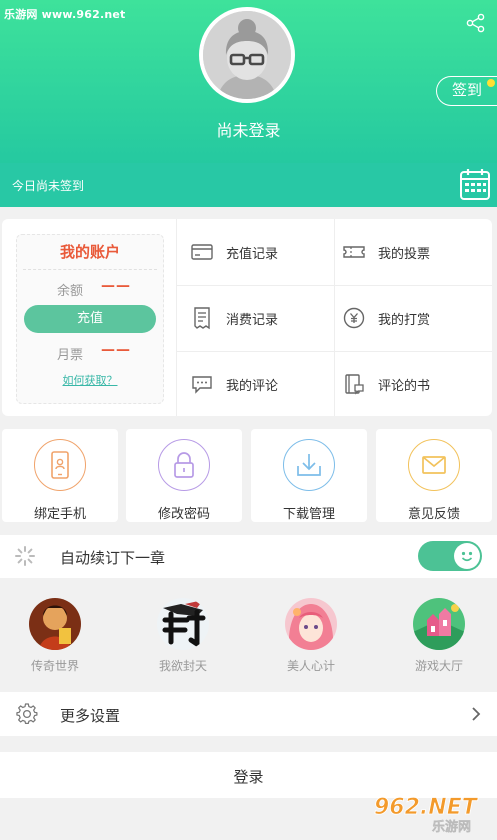 Image resolution: width=497 pixels, height=840 pixels. What do you see at coordinates (434, 465) in the screenshot?
I see `mail-icon` at bounding box center [434, 465].